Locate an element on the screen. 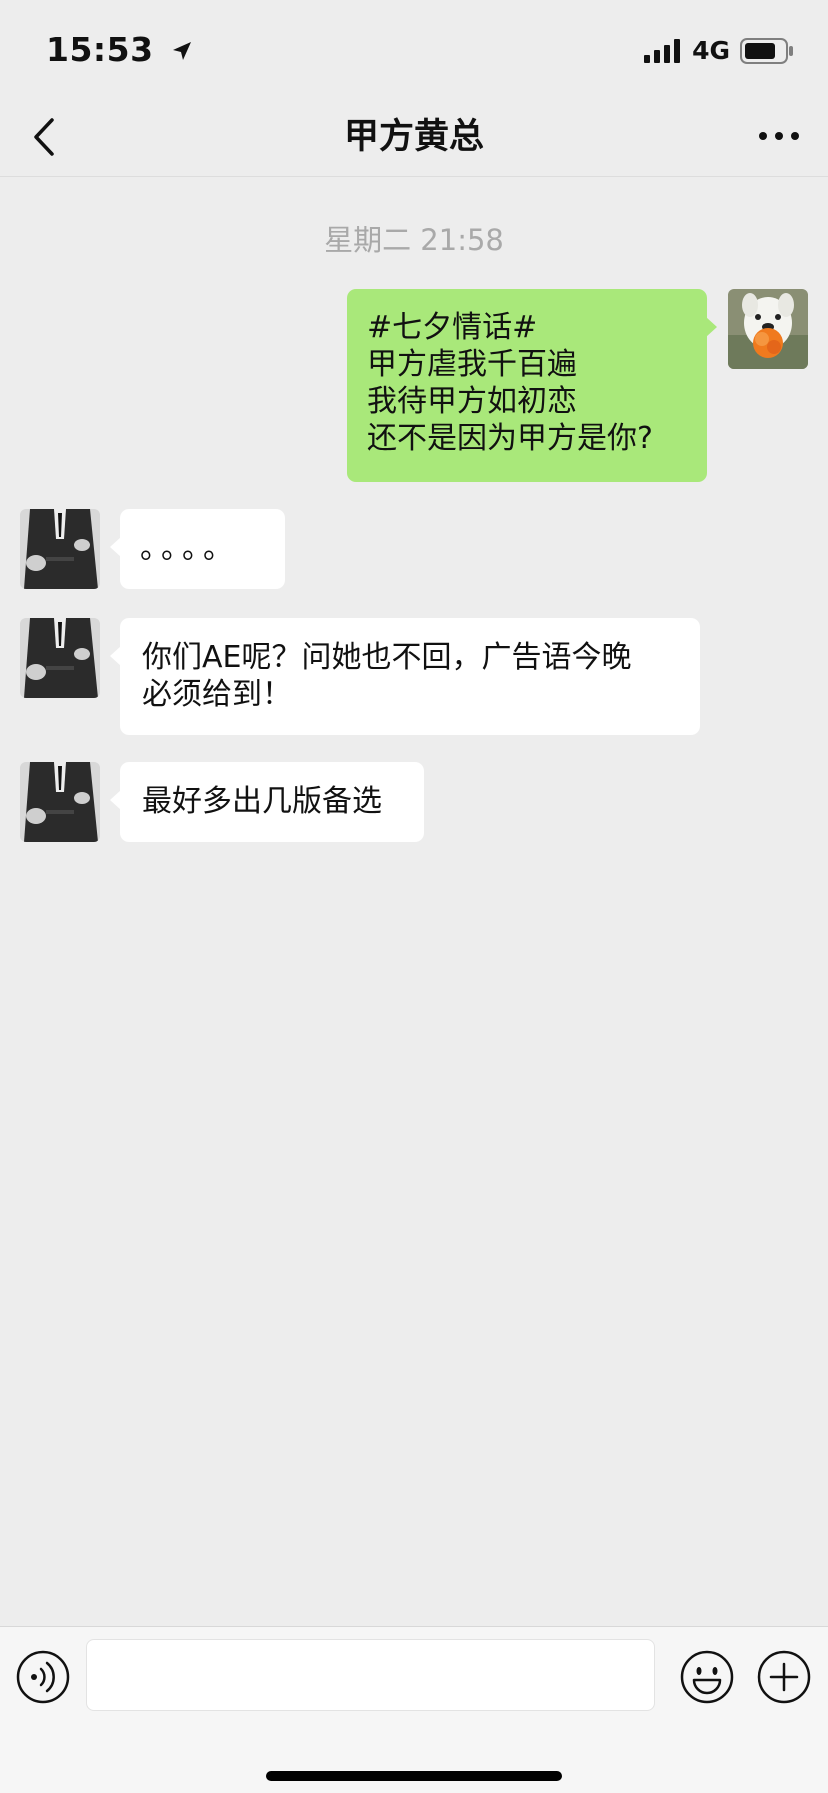 This screenshot has width=828, height=1793. home-indicator is located at coordinates (414, 1776).